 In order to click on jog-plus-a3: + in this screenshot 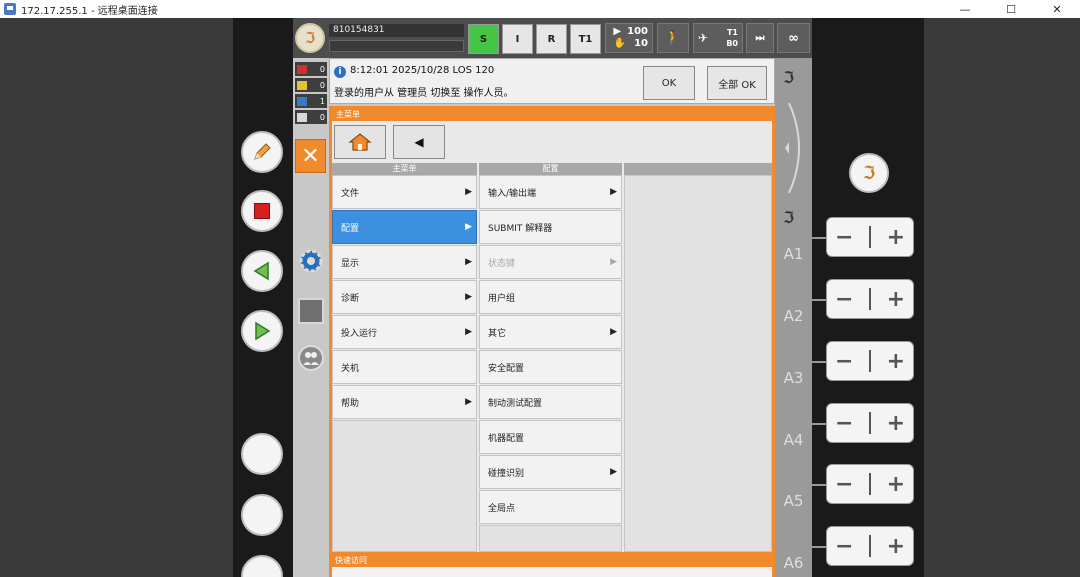, I will do `click(896, 361)`.